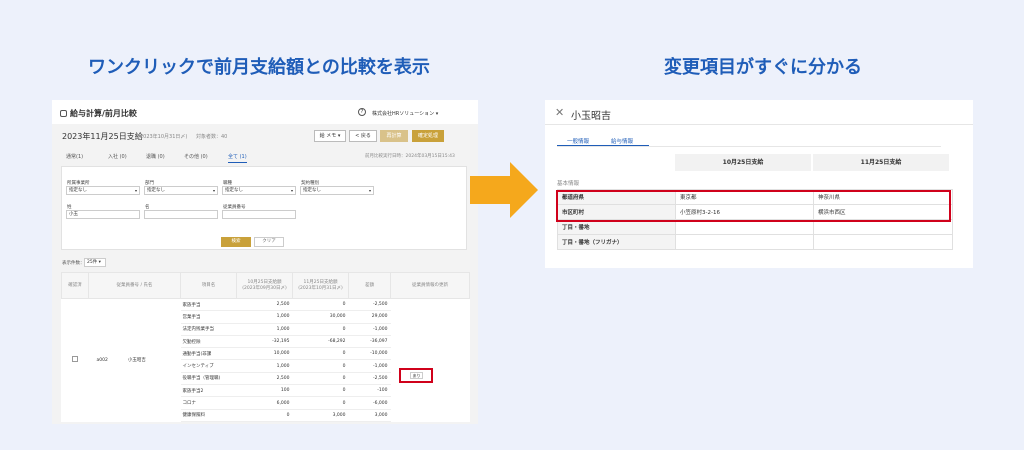 The width and height of the screenshot is (1024, 450). I want to click on confirm-button: 確定処理, so click(428, 136).